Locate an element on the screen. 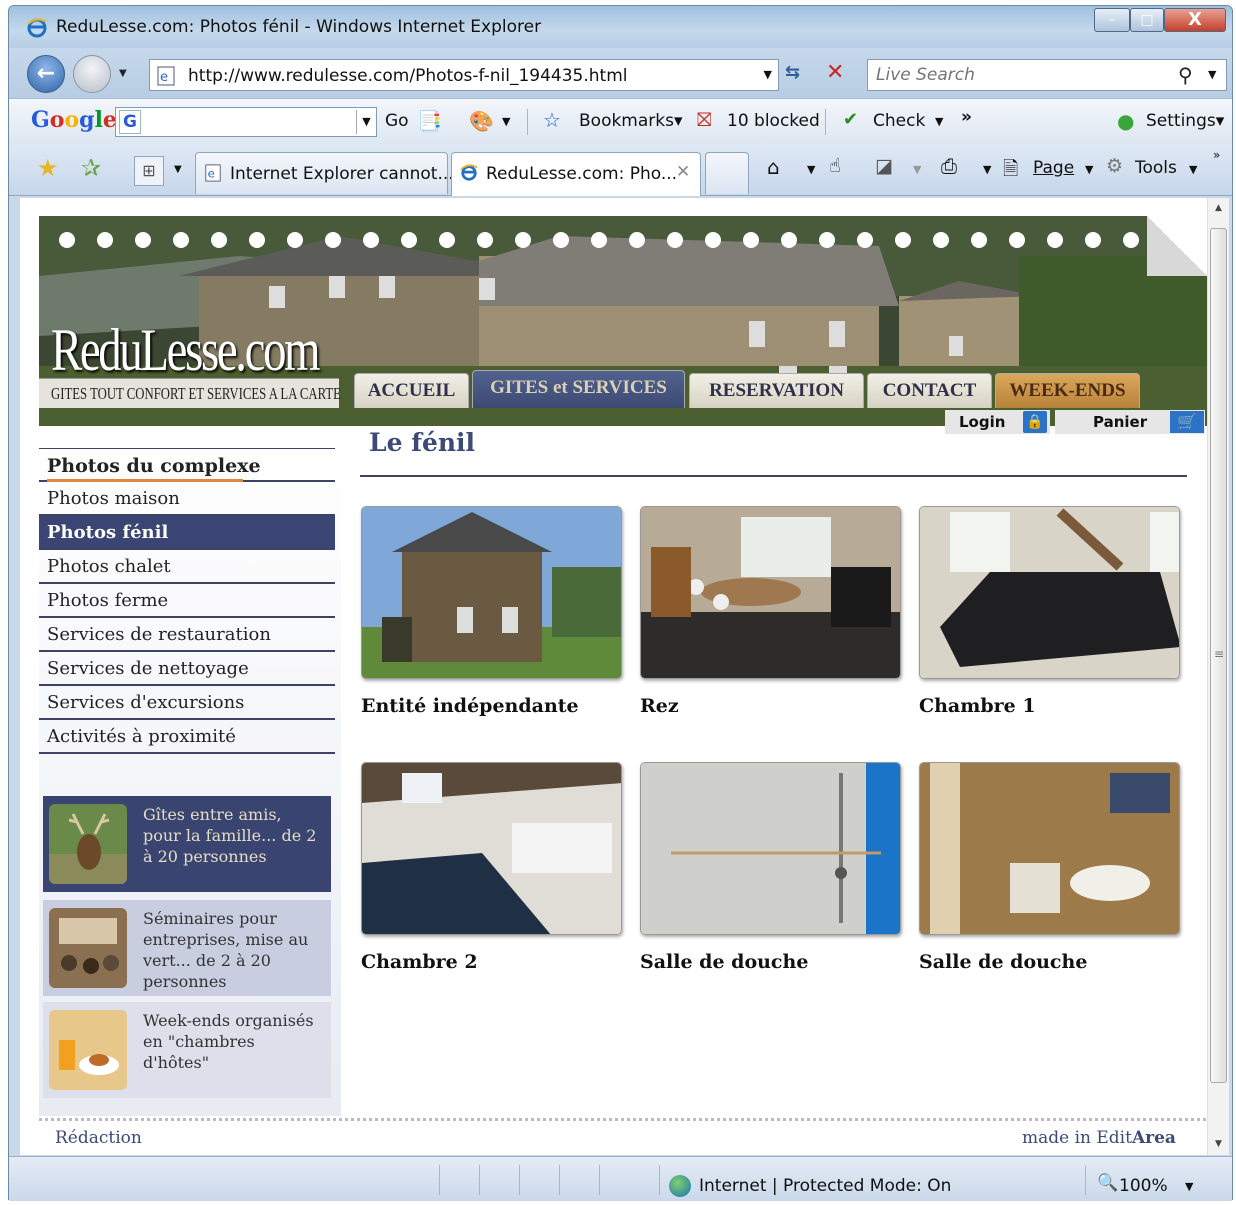 This screenshot has width=1236, height=1205. google-search-field: G ▼ is located at coordinates (246, 122).